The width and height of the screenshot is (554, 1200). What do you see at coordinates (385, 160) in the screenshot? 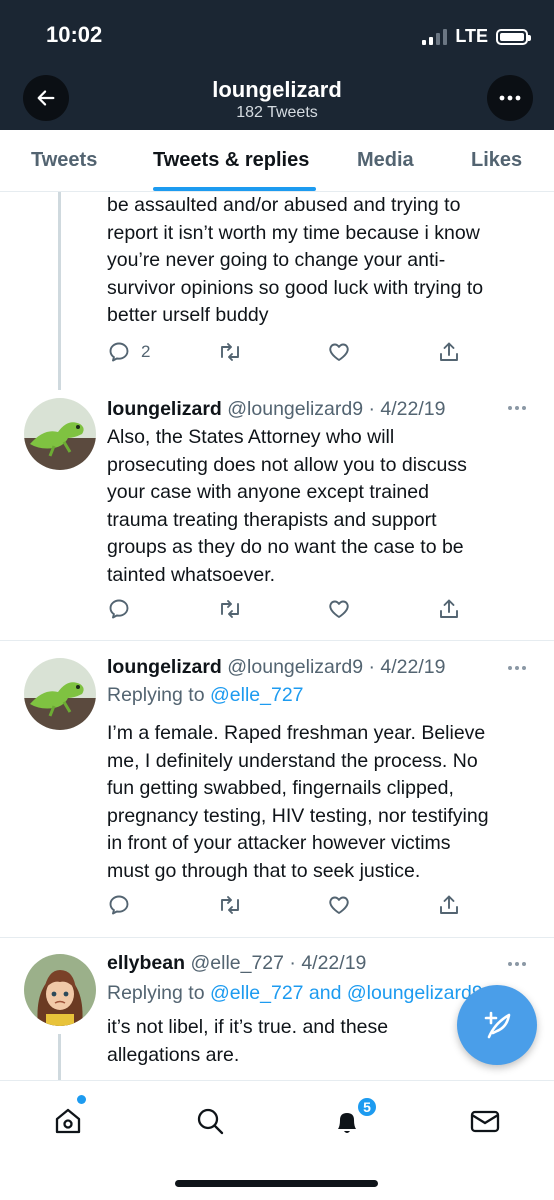
I see `tab-media: Media` at bounding box center [385, 160].